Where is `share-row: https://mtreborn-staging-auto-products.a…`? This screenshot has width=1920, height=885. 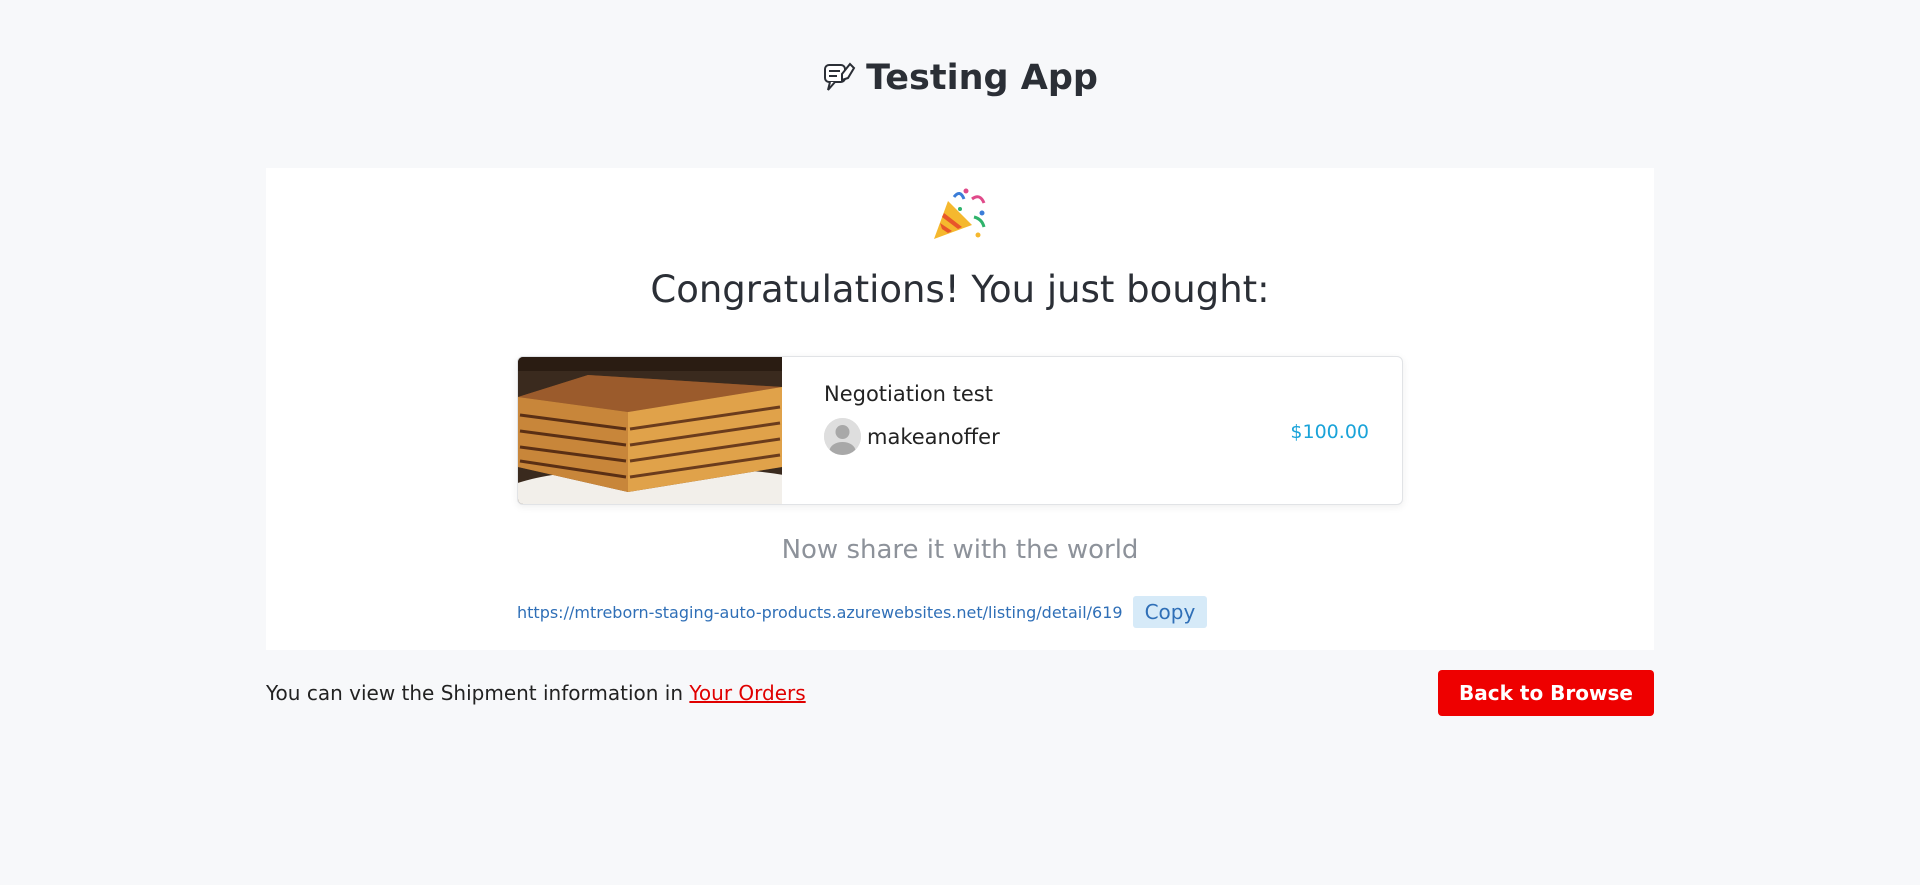 share-row: https://mtreborn-staging-auto-products.a… is located at coordinates (862, 612).